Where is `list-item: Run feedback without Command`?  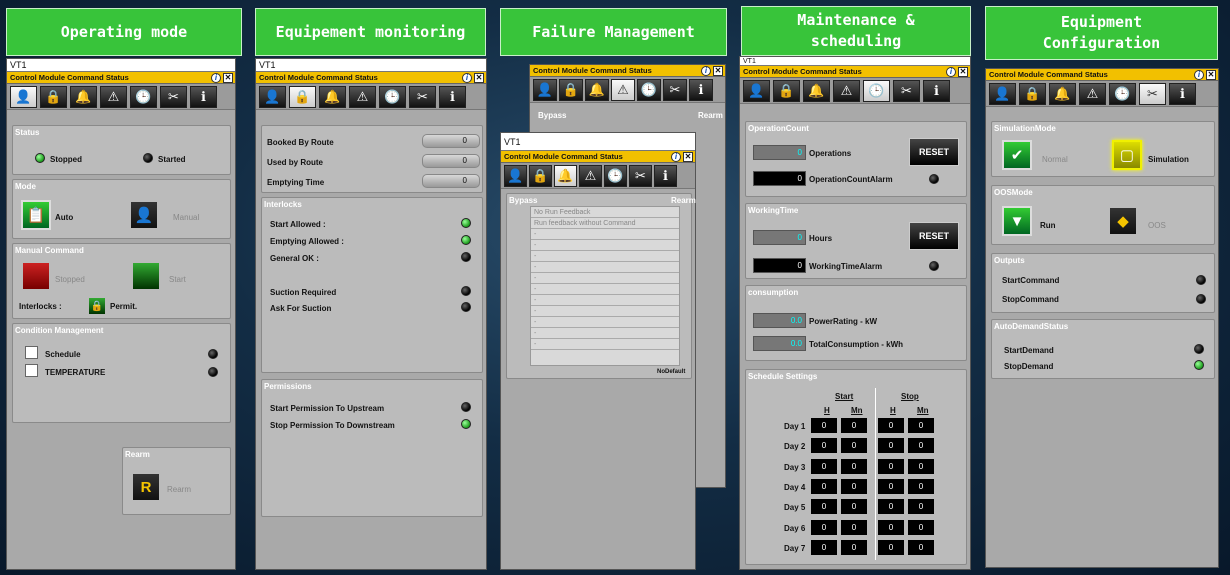
list-item: Run feedback without Command is located at coordinates (605, 223).